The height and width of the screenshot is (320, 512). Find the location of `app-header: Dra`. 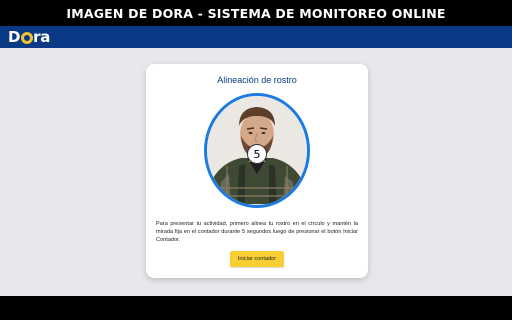

app-header: Dra is located at coordinates (256, 37).